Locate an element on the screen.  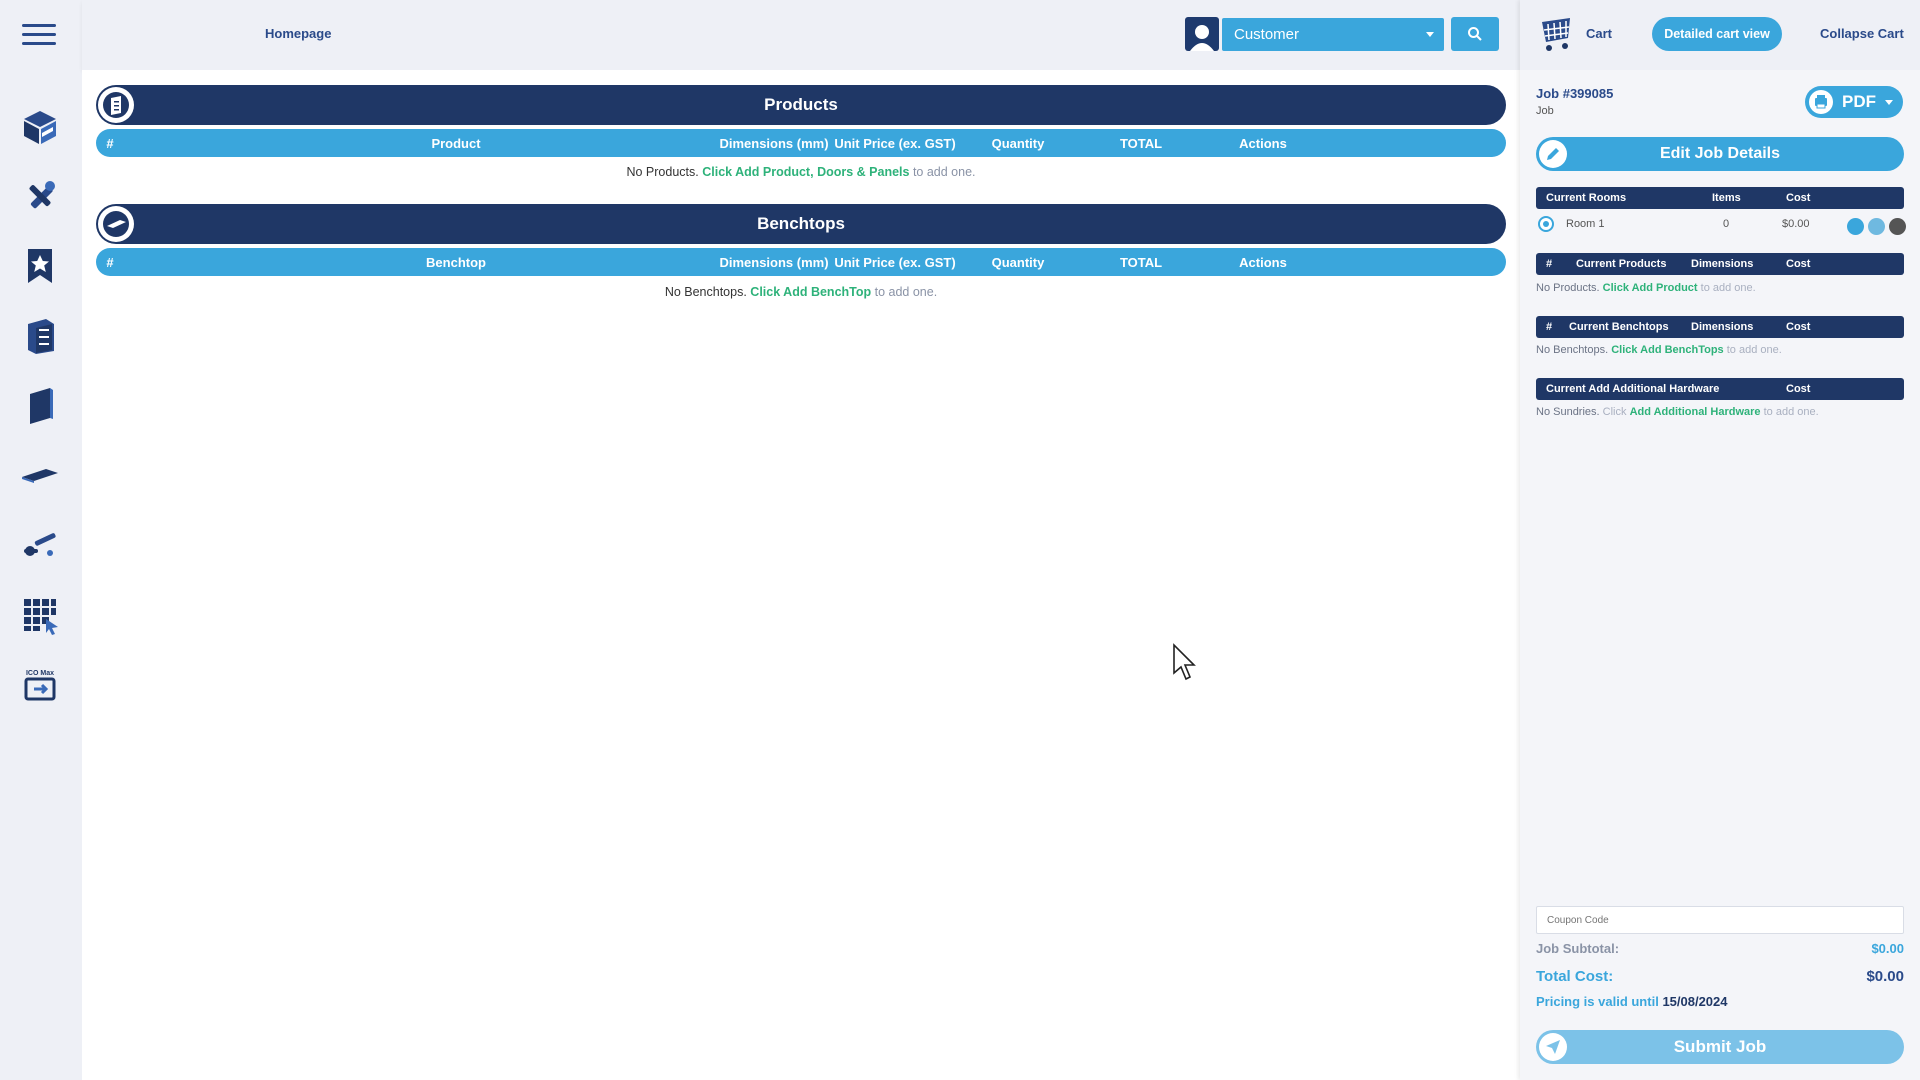
valid-date: 15/08/2024 is located at coordinates (1695, 1001).